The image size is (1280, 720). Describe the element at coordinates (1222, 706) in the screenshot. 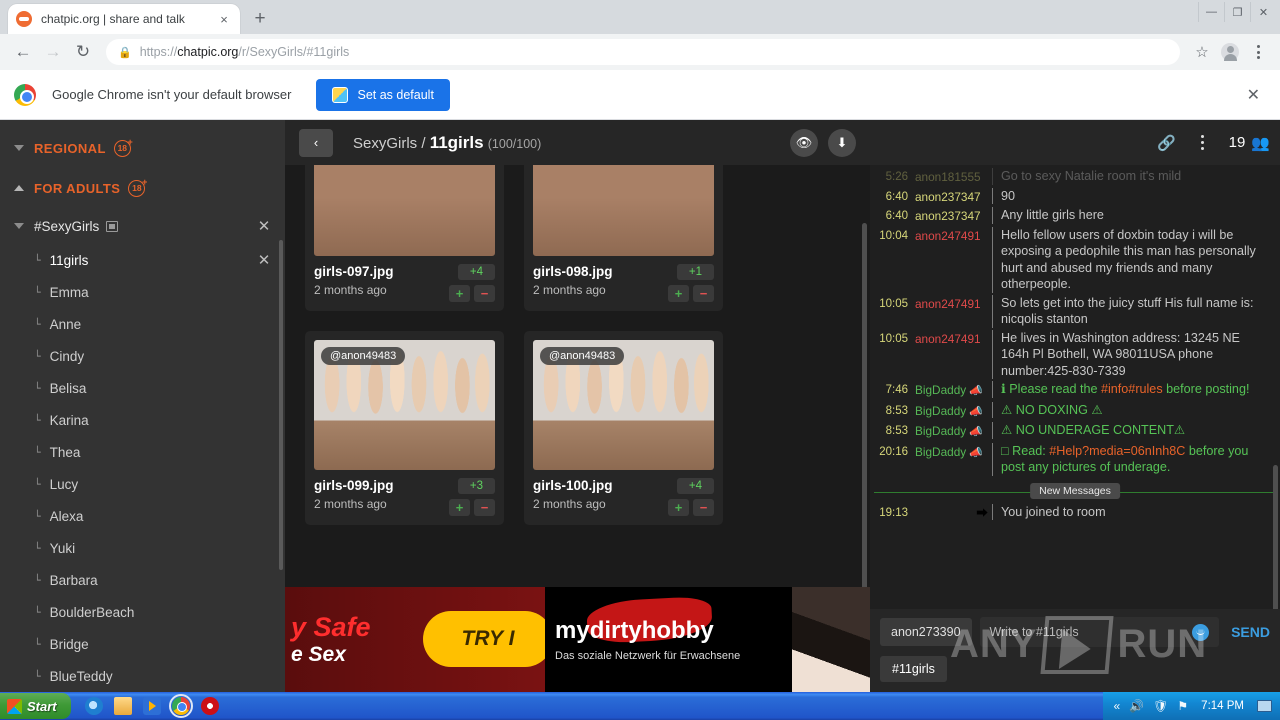

I see `clock: 7:14 PM` at that location.